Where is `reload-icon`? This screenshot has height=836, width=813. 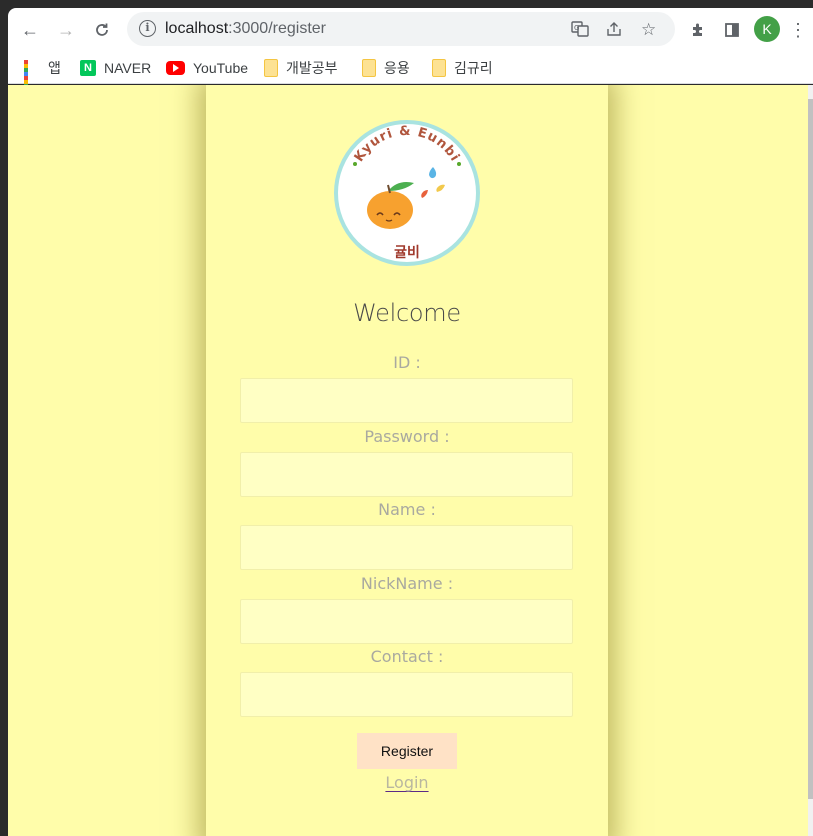
reload-icon is located at coordinates (102, 30).